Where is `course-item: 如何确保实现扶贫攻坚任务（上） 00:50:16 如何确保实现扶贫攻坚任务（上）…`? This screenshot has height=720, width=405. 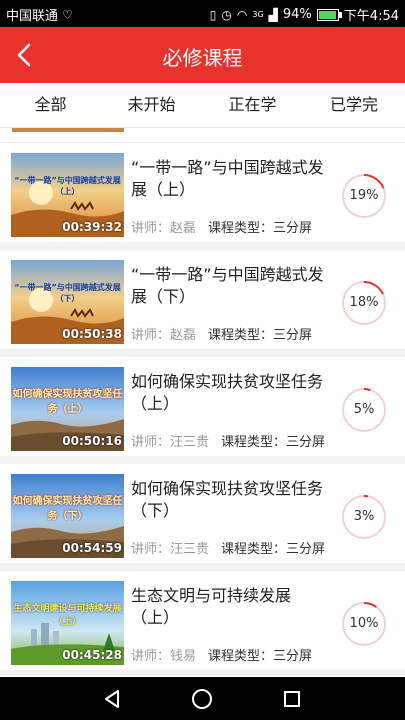 course-item: 如何确保实现扶贫攻坚任务（上） 00:50:16 如何确保实现扶贫攻坚任务（上）… is located at coordinates (202, 406).